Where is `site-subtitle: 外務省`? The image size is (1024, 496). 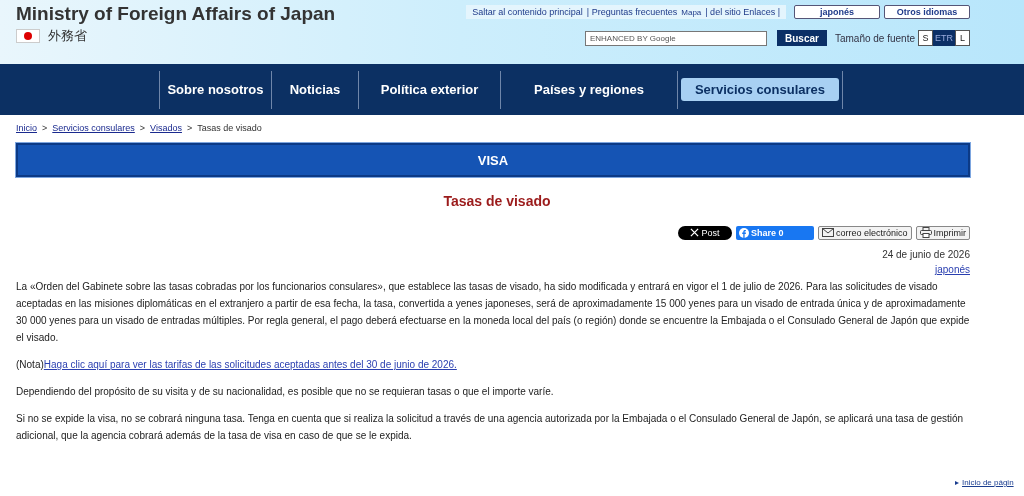 site-subtitle: 外務省 is located at coordinates (67, 36).